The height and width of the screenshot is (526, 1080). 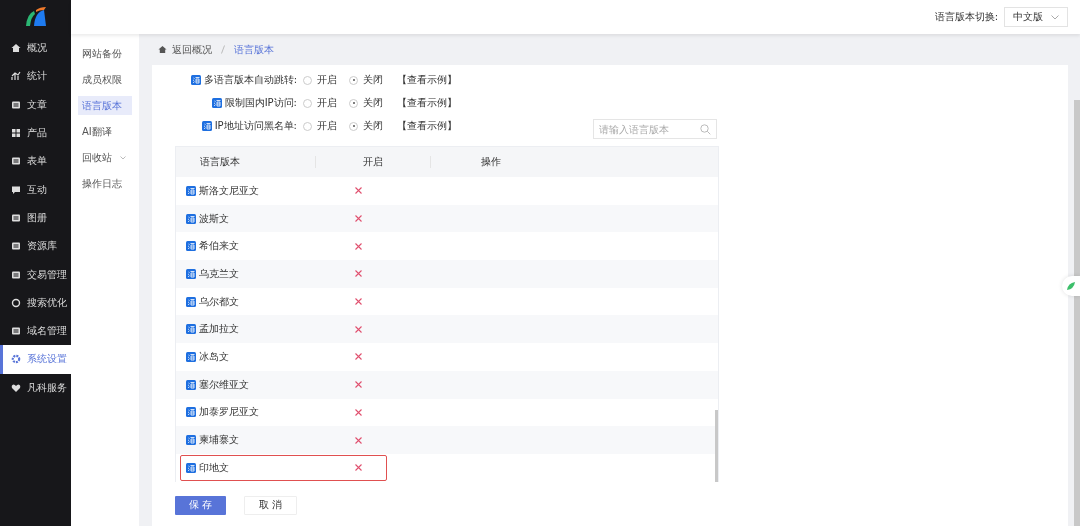 I want to click on logo-icon, so click(x=35, y=17).